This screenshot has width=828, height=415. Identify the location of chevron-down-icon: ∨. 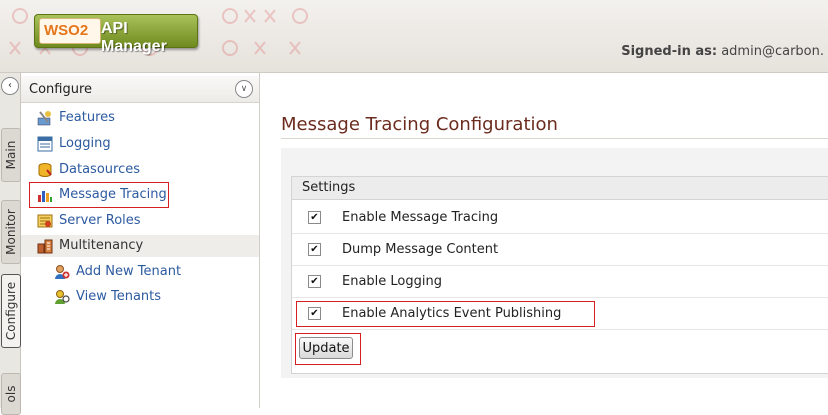
(244, 89).